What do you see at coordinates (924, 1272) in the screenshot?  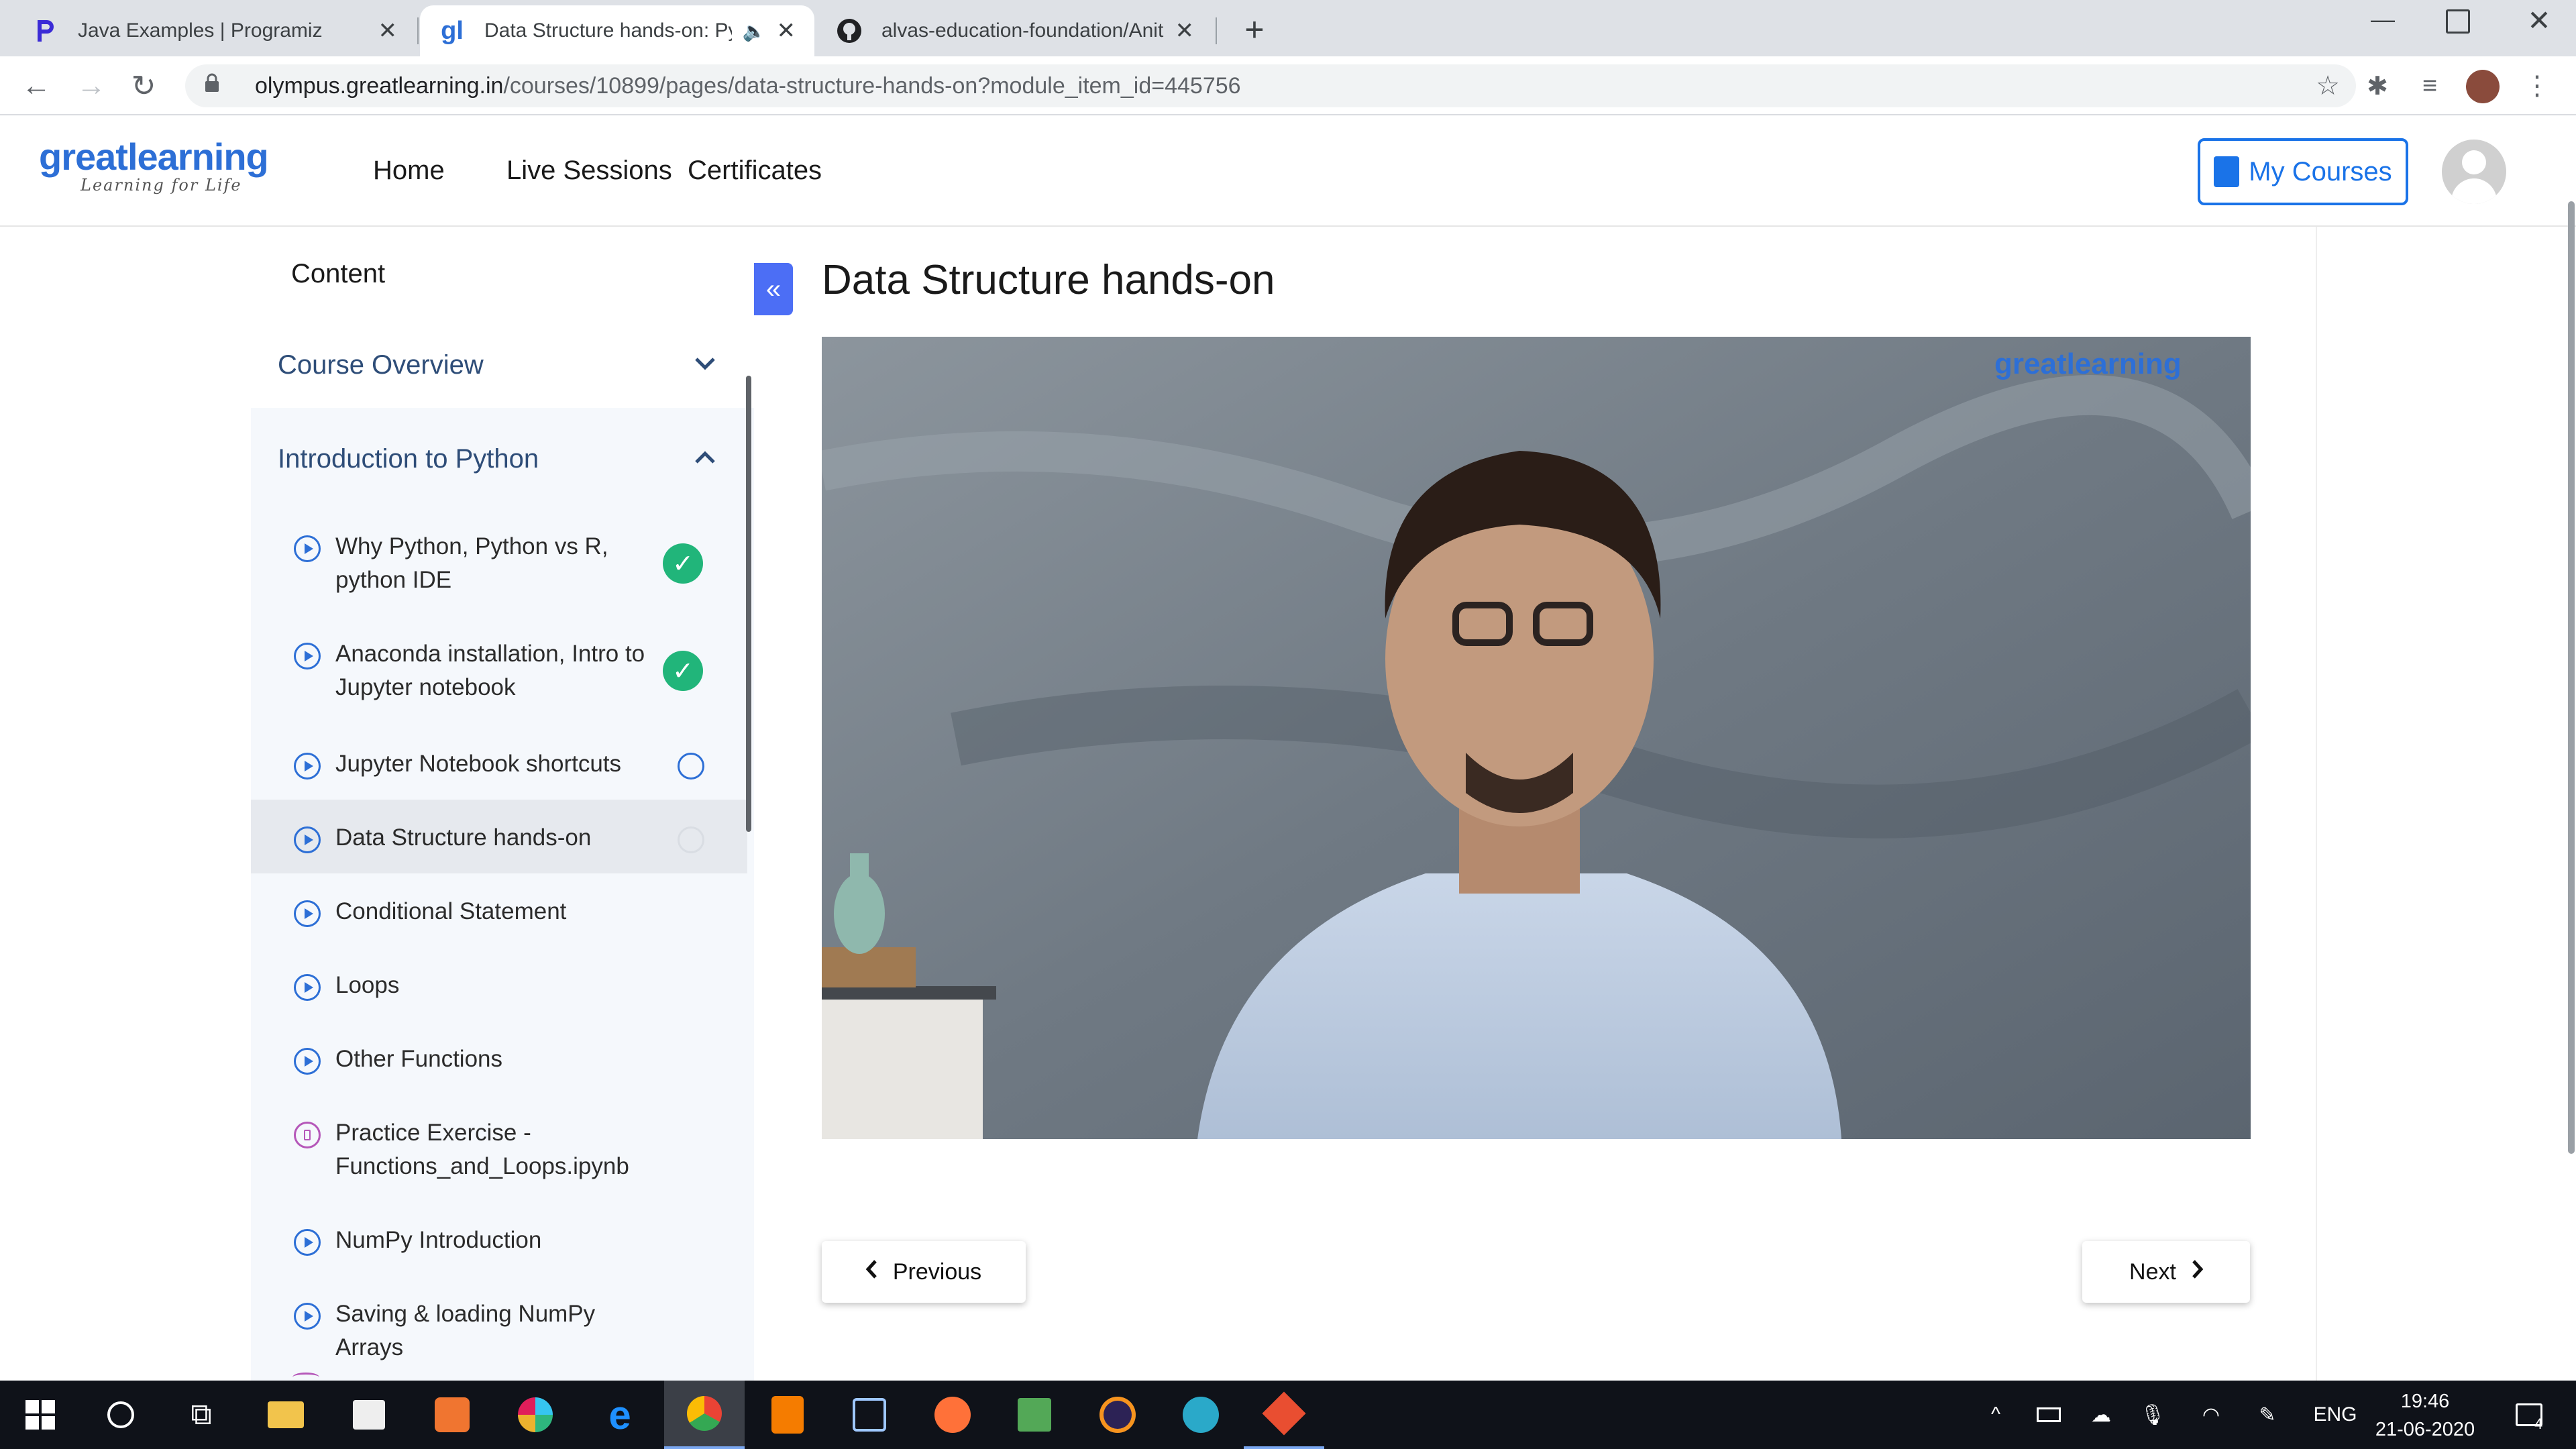 I see `previous-button: Previous` at bounding box center [924, 1272].